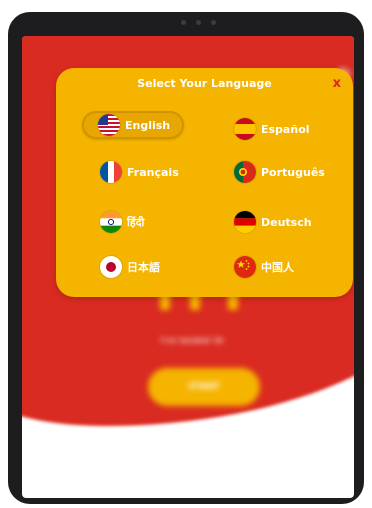 This screenshot has height=508, width=372. What do you see at coordinates (285, 129) in the screenshot?
I see `language-label: Español` at bounding box center [285, 129].